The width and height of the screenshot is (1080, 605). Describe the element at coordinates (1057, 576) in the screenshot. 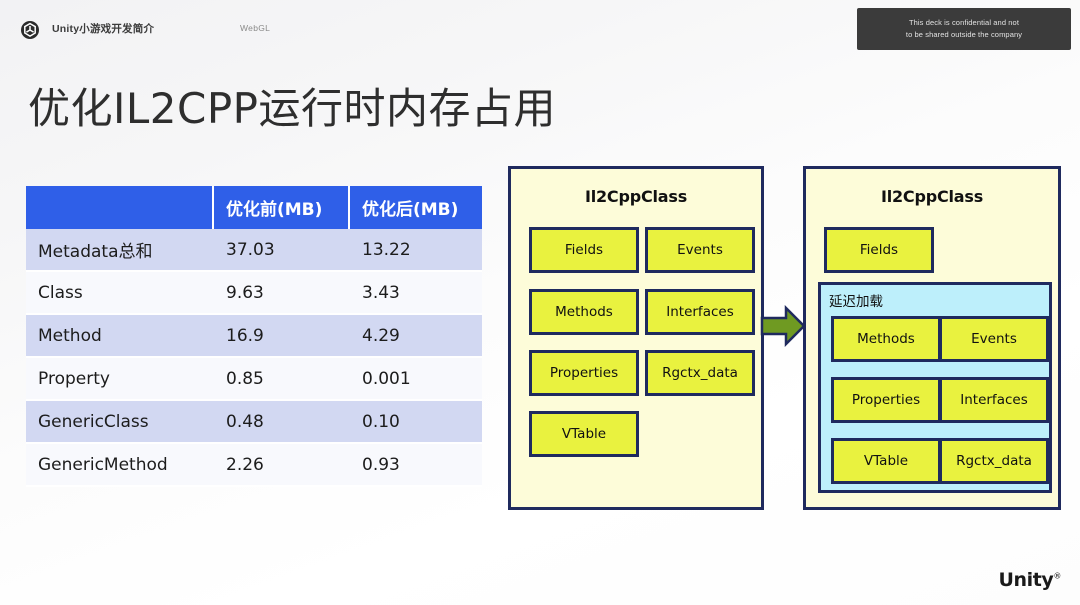

I see `registered-mark: ®` at that location.